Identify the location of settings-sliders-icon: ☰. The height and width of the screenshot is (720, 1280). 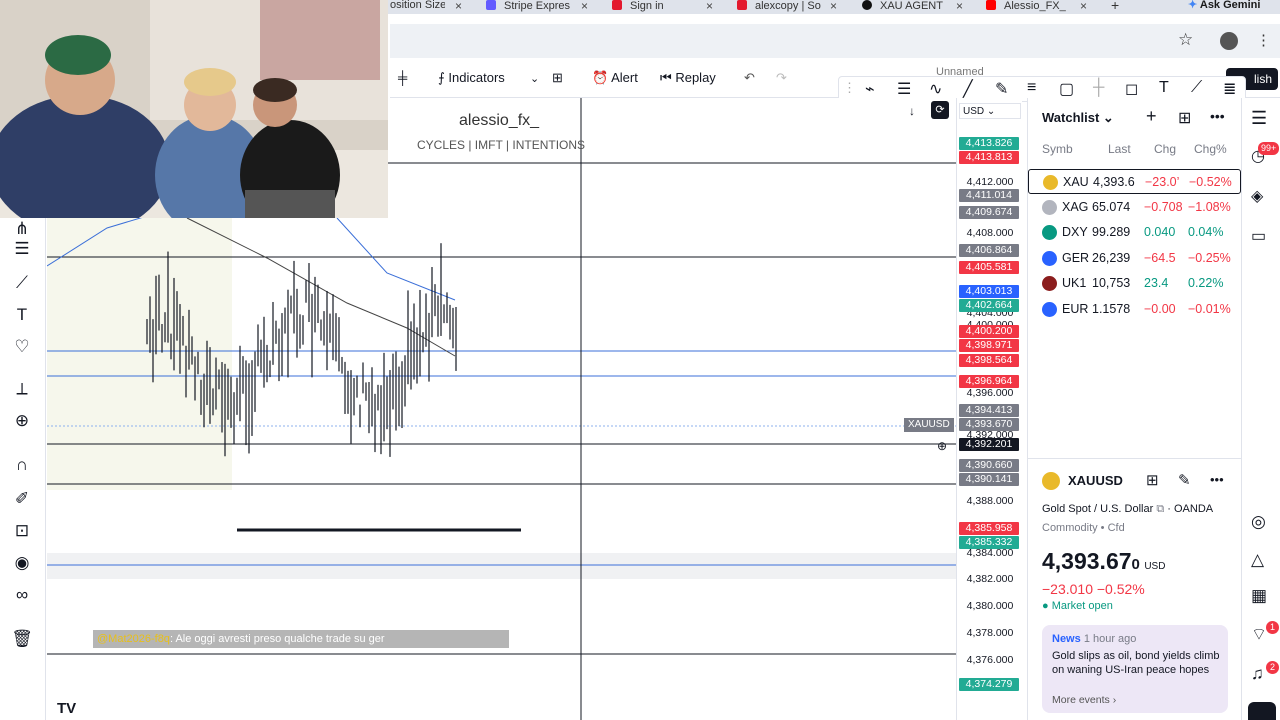
(904, 89).